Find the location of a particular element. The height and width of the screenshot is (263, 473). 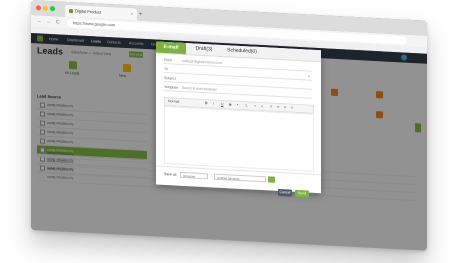

close-window-icon is located at coordinates (38, 8).